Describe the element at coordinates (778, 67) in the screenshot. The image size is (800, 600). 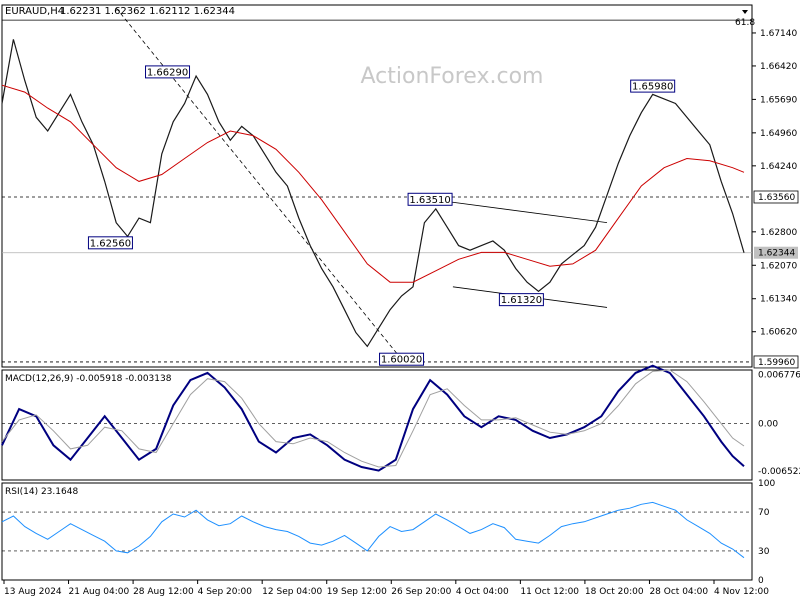
I see `price-y-tick-label: 1.66420` at that location.